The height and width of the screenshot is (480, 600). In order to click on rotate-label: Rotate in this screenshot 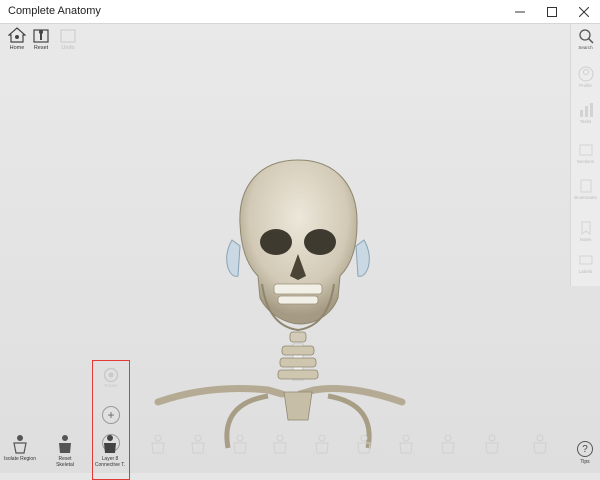, I will do `click(111, 385)`.